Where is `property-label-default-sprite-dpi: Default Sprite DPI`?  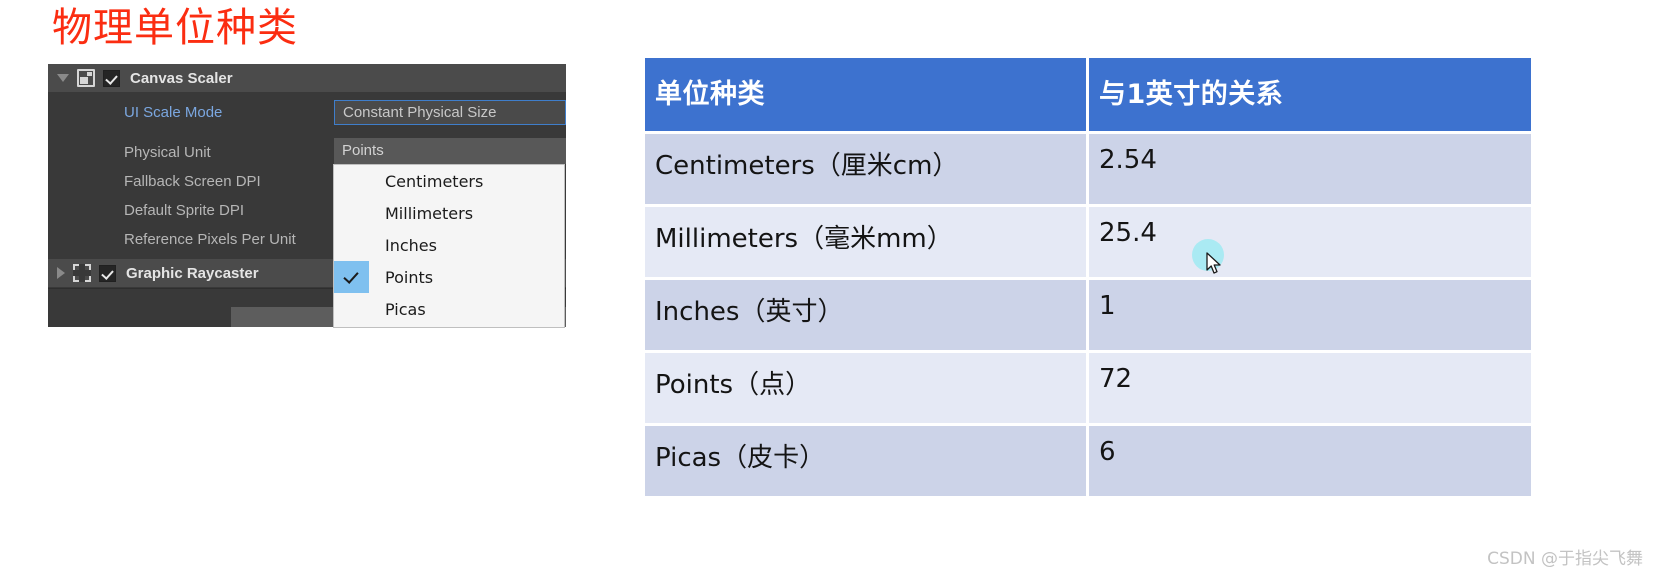
property-label-default-sprite-dpi: Default Sprite DPI is located at coordinates (184, 210).